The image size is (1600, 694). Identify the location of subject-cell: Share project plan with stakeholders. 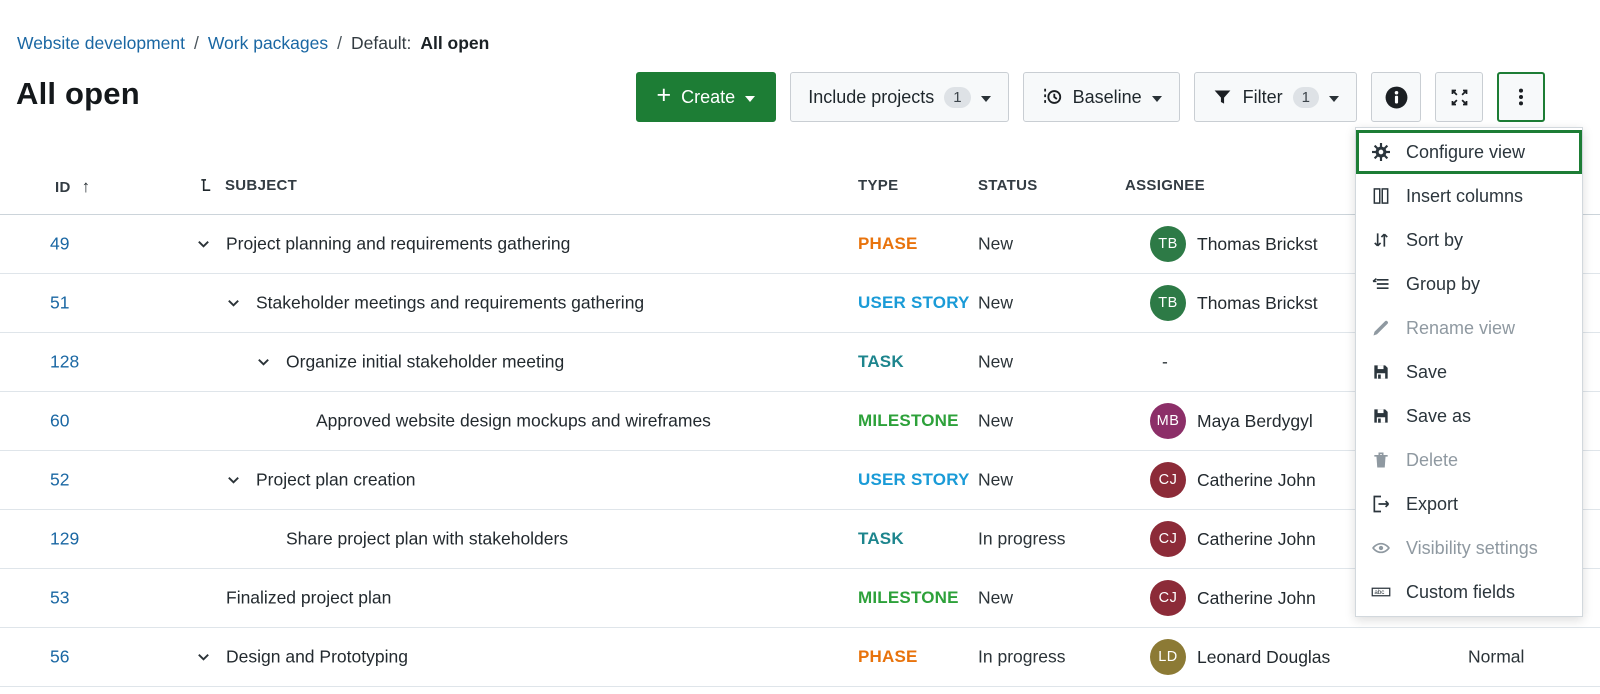
(382, 539).